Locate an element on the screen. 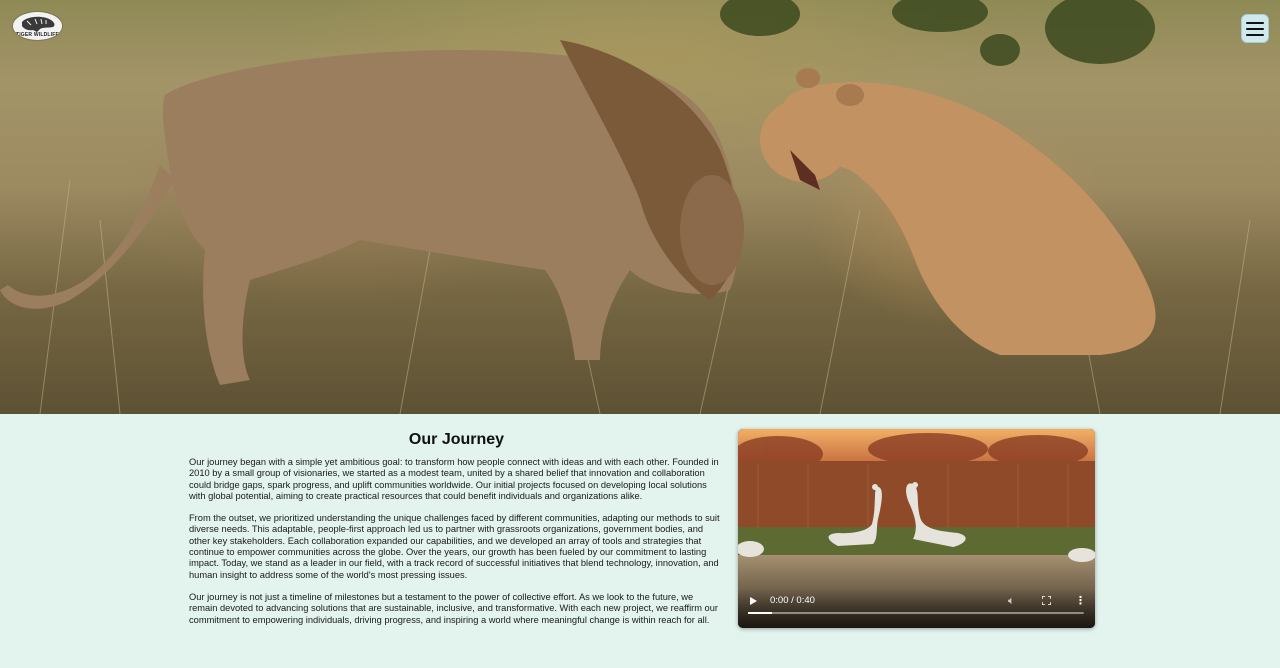 The width and height of the screenshot is (1280, 668). more-options-icon: ⋮ is located at coordinates (1080, 600).